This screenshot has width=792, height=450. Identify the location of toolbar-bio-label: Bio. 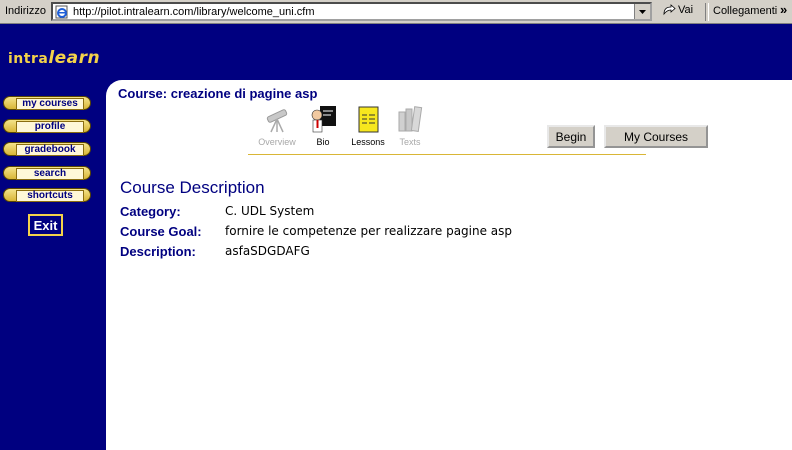
(323, 142).